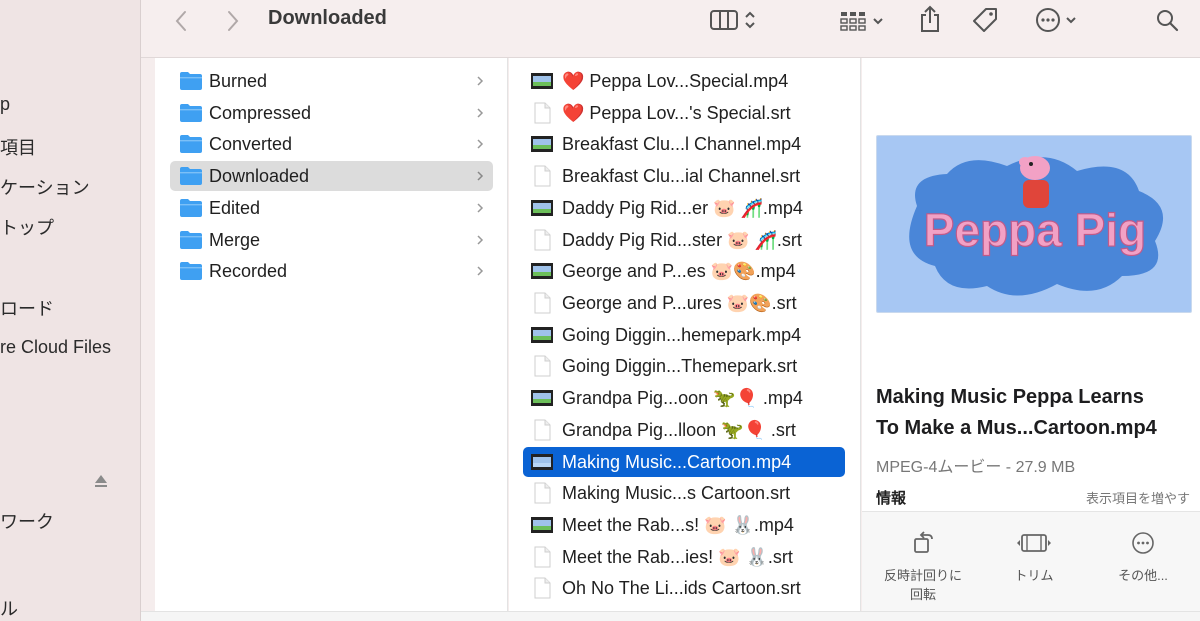 The image size is (1200, 621). Describe the element at coordinates (70, 104) in the screenshot. I see `sidebar-item: p` at that location.